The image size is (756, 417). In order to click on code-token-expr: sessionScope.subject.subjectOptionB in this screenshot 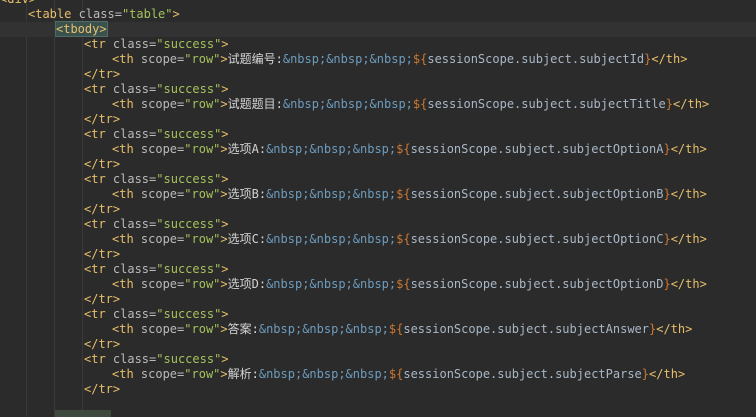, I will do `click(537, 194)`.